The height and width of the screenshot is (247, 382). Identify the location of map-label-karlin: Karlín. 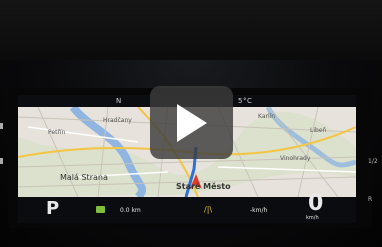
(267, 116).